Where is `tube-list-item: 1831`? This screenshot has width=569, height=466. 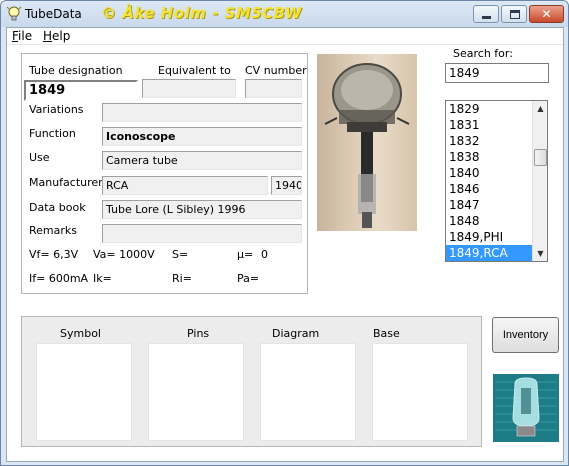 tube-list-item: 1831 is located at coordinates (489, 125).